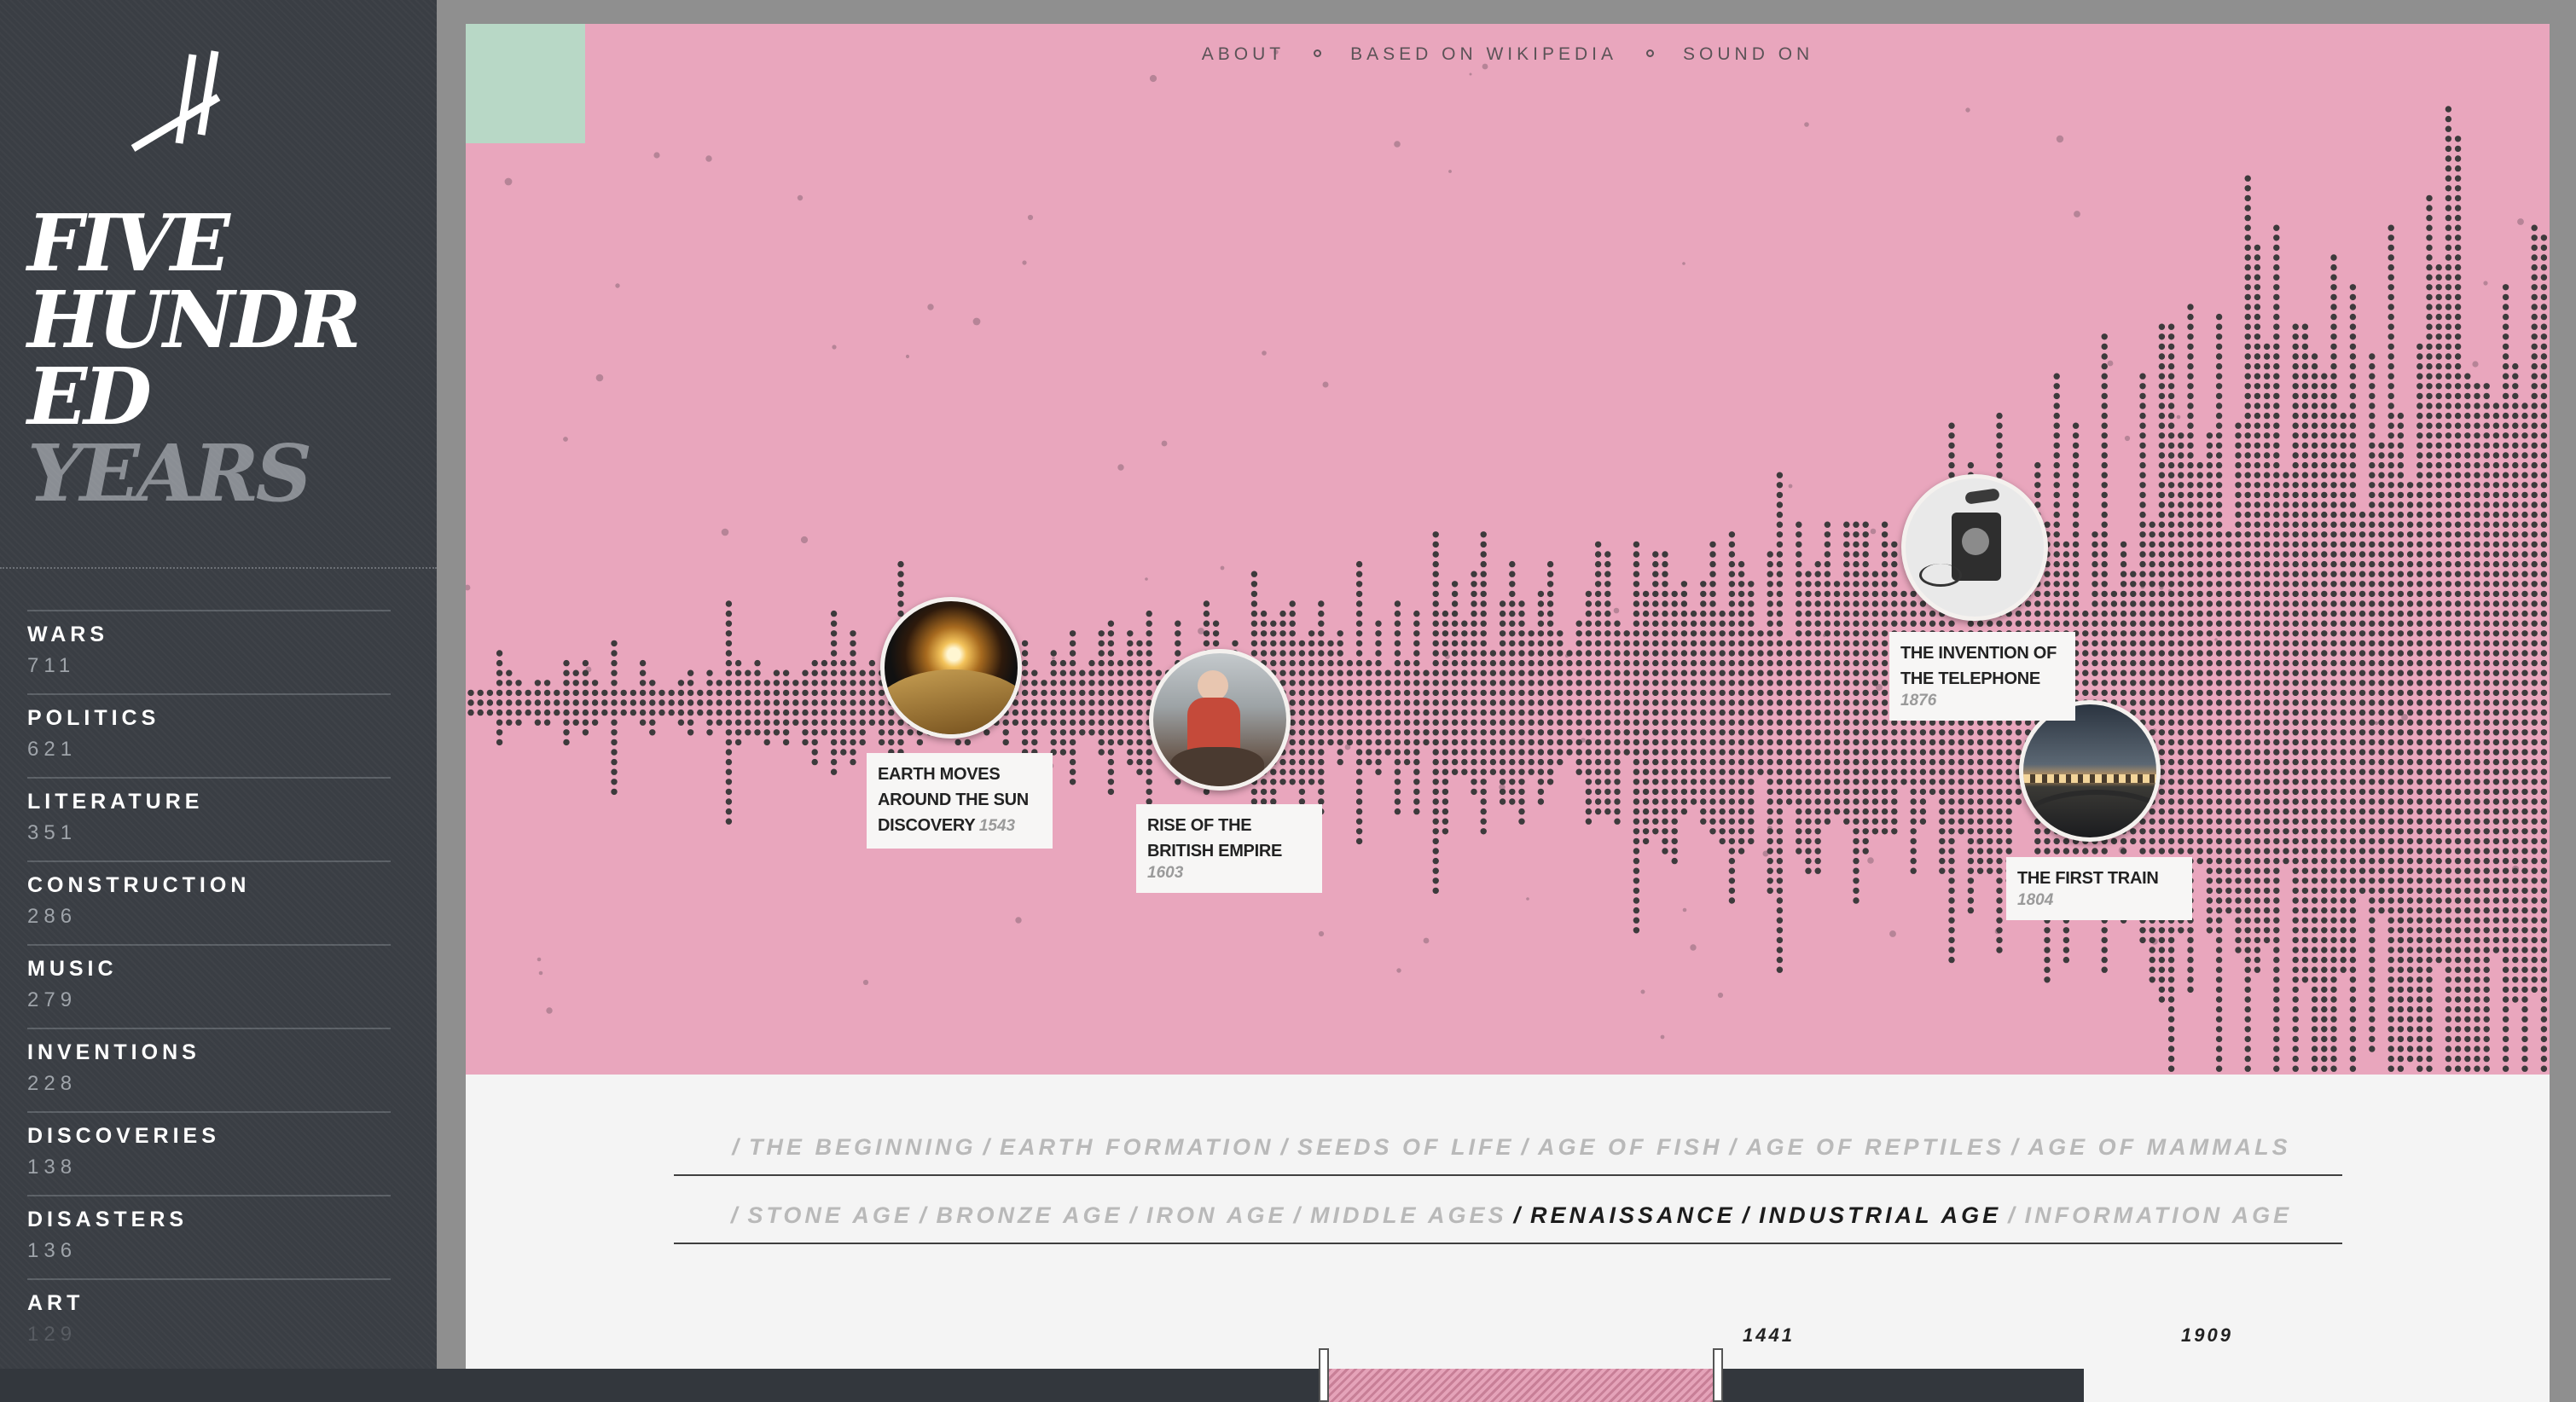 Image resolution: width=2576 pixels, height=1402 pixels. What do you see at coordinates (951, 668) in the screenshot?
I see `sun-earth-photo-icon` at bounding box center [951, 668].